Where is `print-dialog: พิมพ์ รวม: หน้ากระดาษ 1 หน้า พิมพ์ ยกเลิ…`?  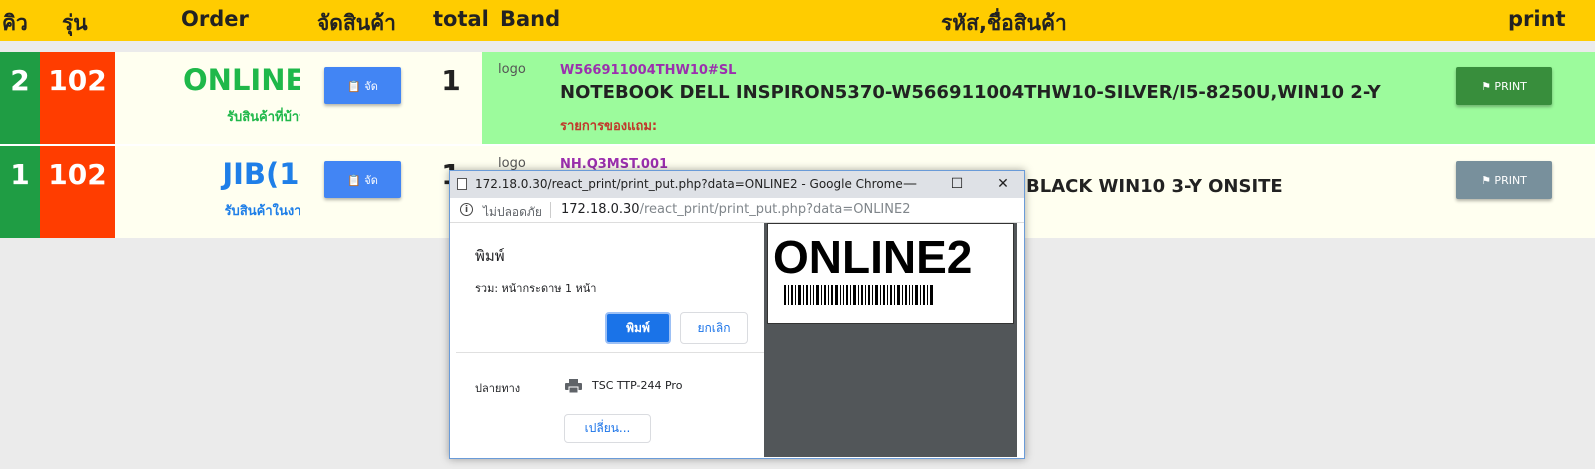
print-dialog: พิมพ์ รวม: หน้ากระดาษ 1 หน้า พิมพ์ ยกเลิ… is located at coordinates (610, 340).